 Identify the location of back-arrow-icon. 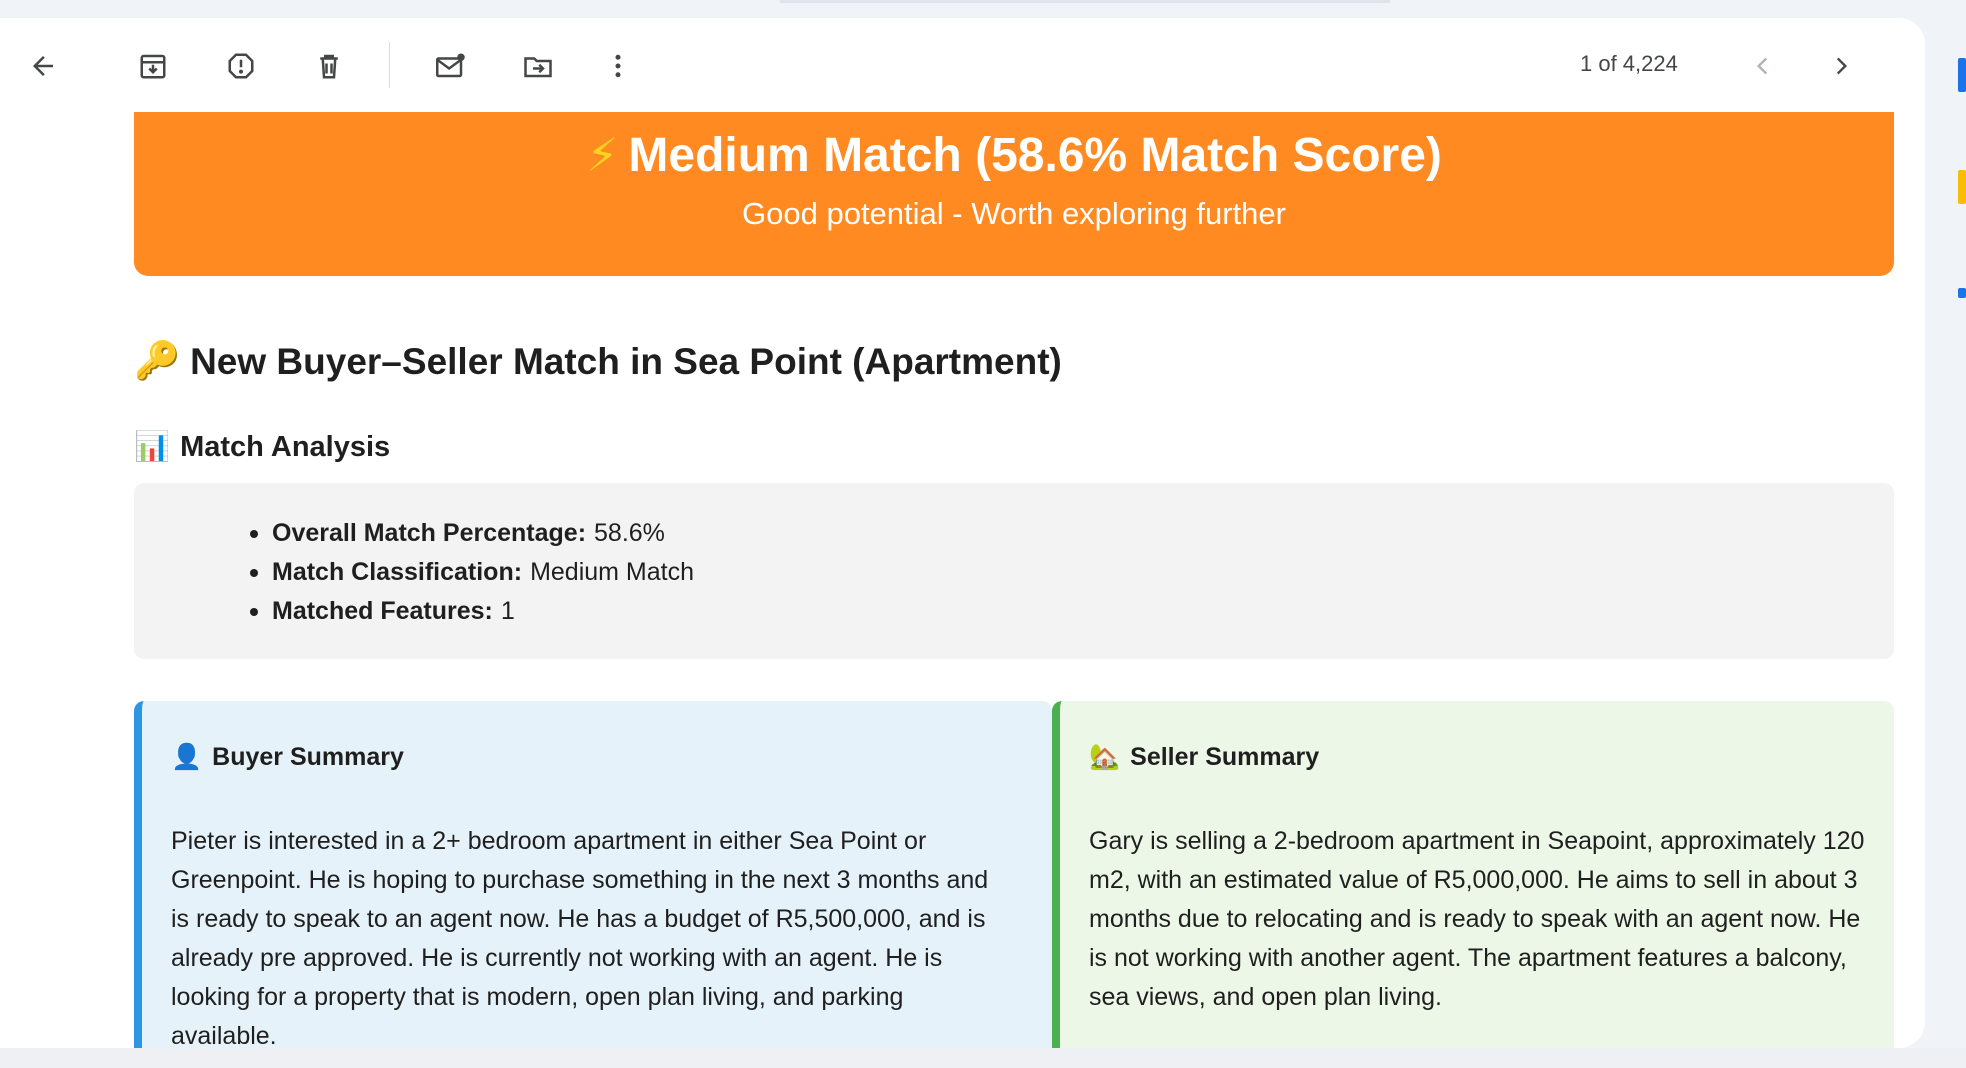
(43, 66).